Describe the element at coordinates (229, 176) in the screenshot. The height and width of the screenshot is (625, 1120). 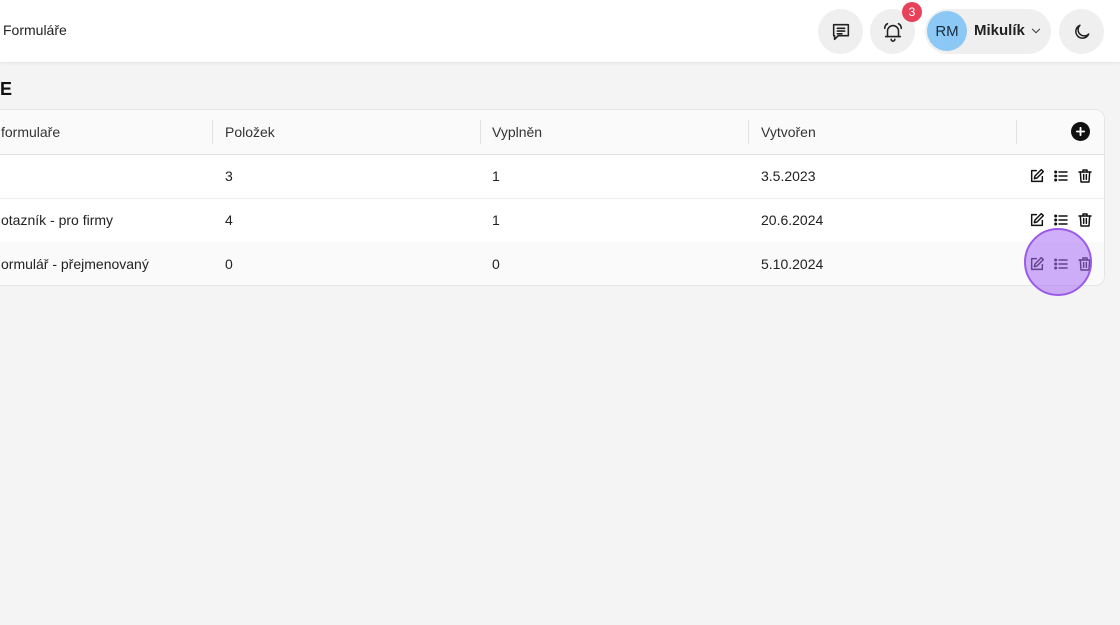
I see `item-count: 3` at that location.